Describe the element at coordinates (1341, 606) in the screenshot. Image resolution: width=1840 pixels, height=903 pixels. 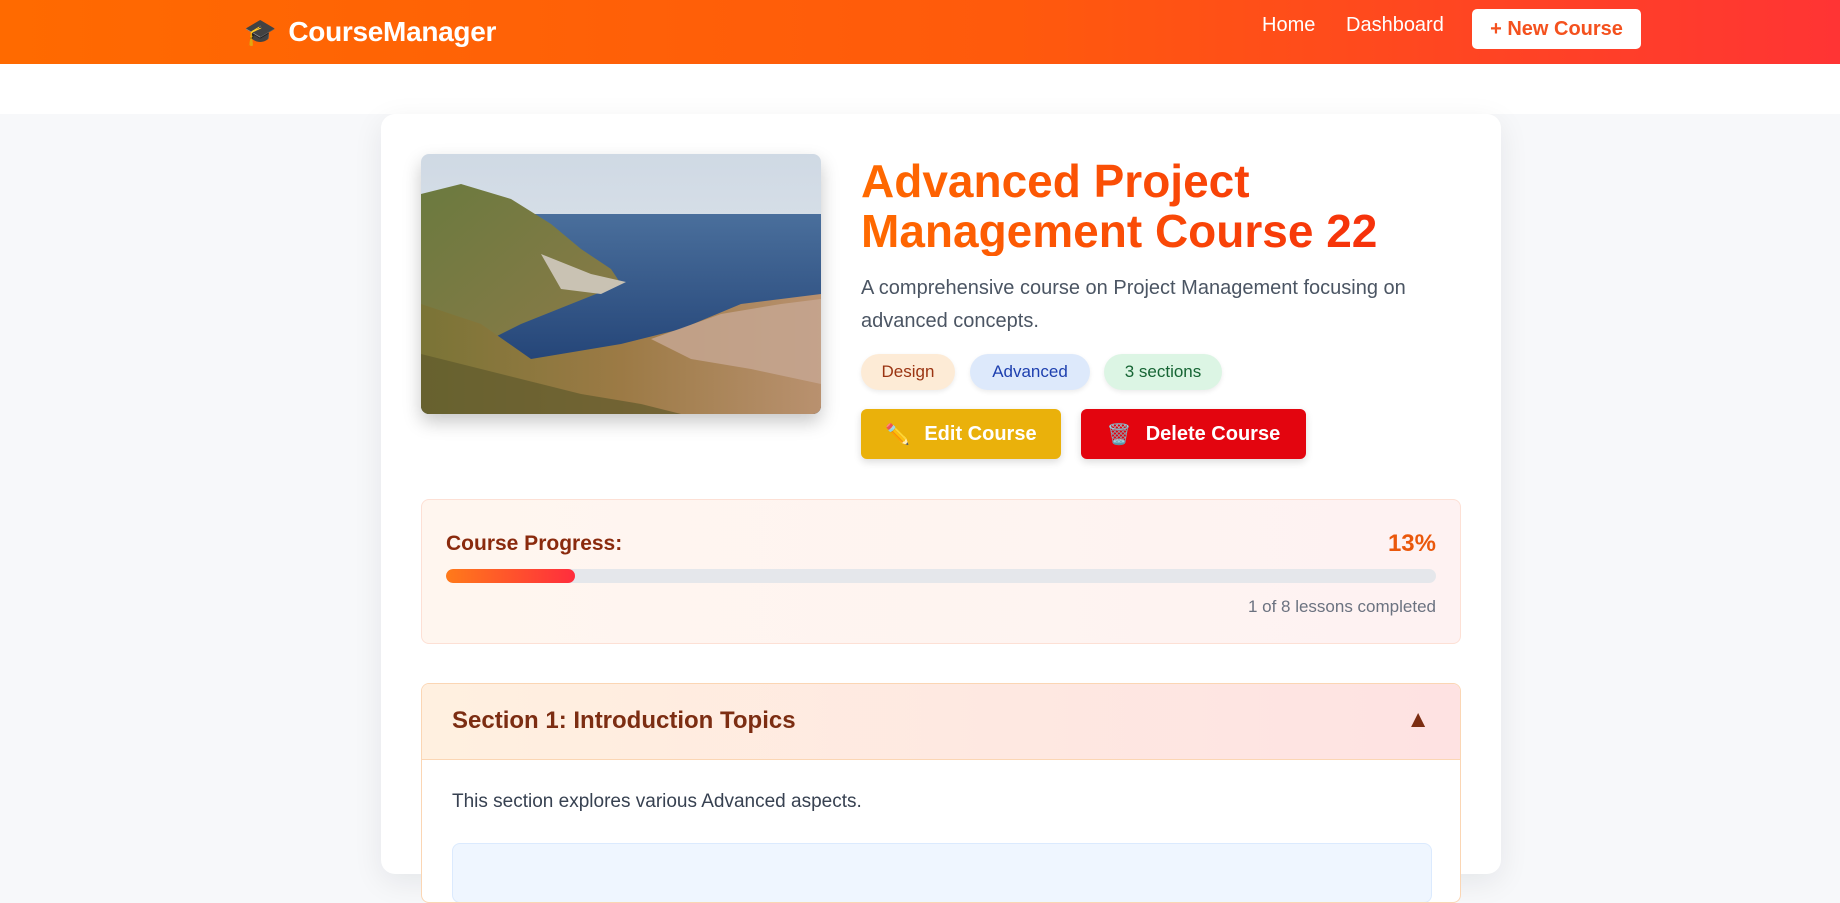
I see `lessons-completed-text: 1 of 8 lessons completed` at that location.